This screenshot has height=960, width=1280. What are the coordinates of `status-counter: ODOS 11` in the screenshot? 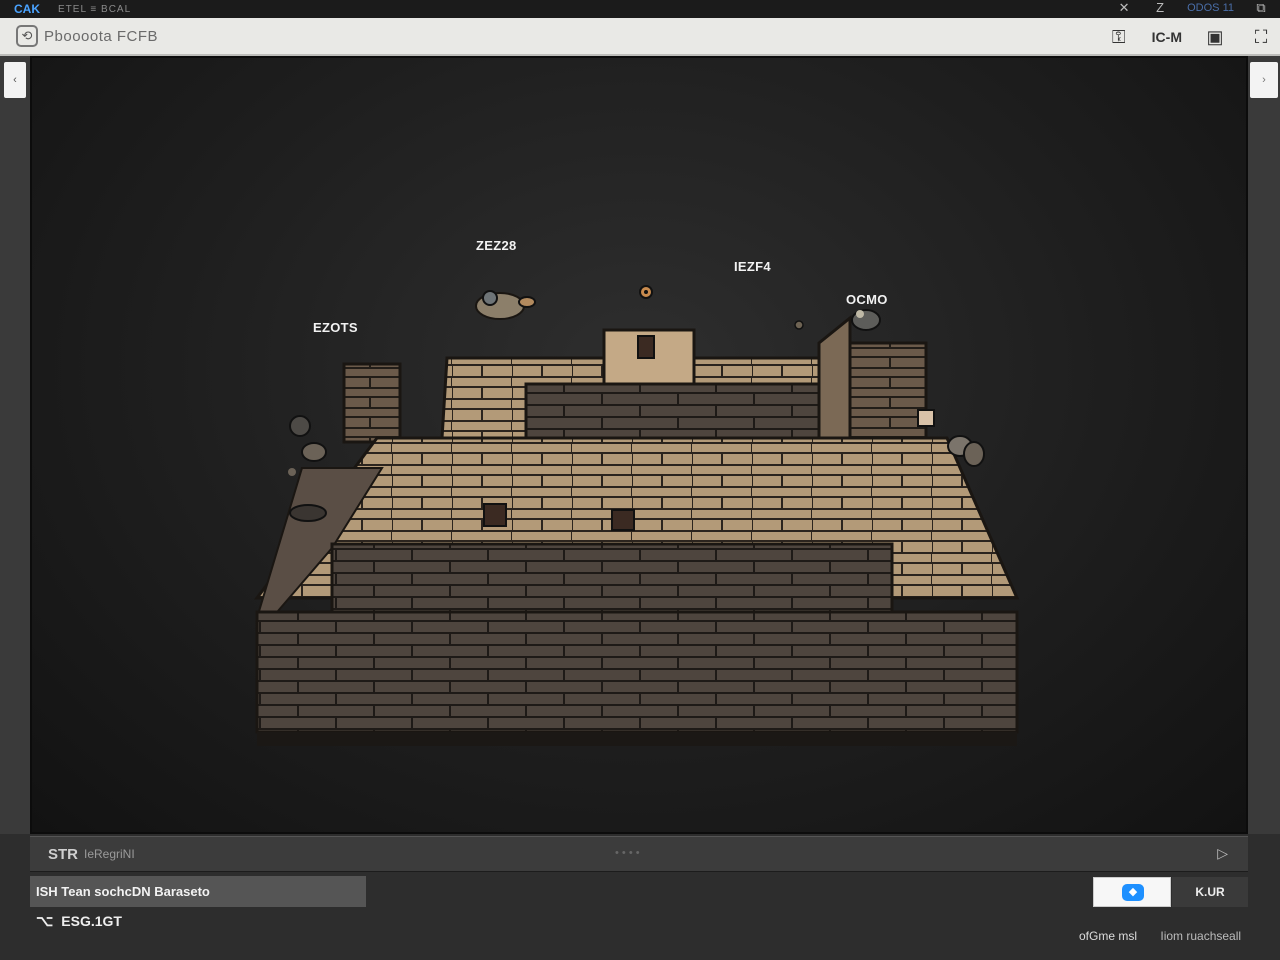 It's located at (1210, 8).